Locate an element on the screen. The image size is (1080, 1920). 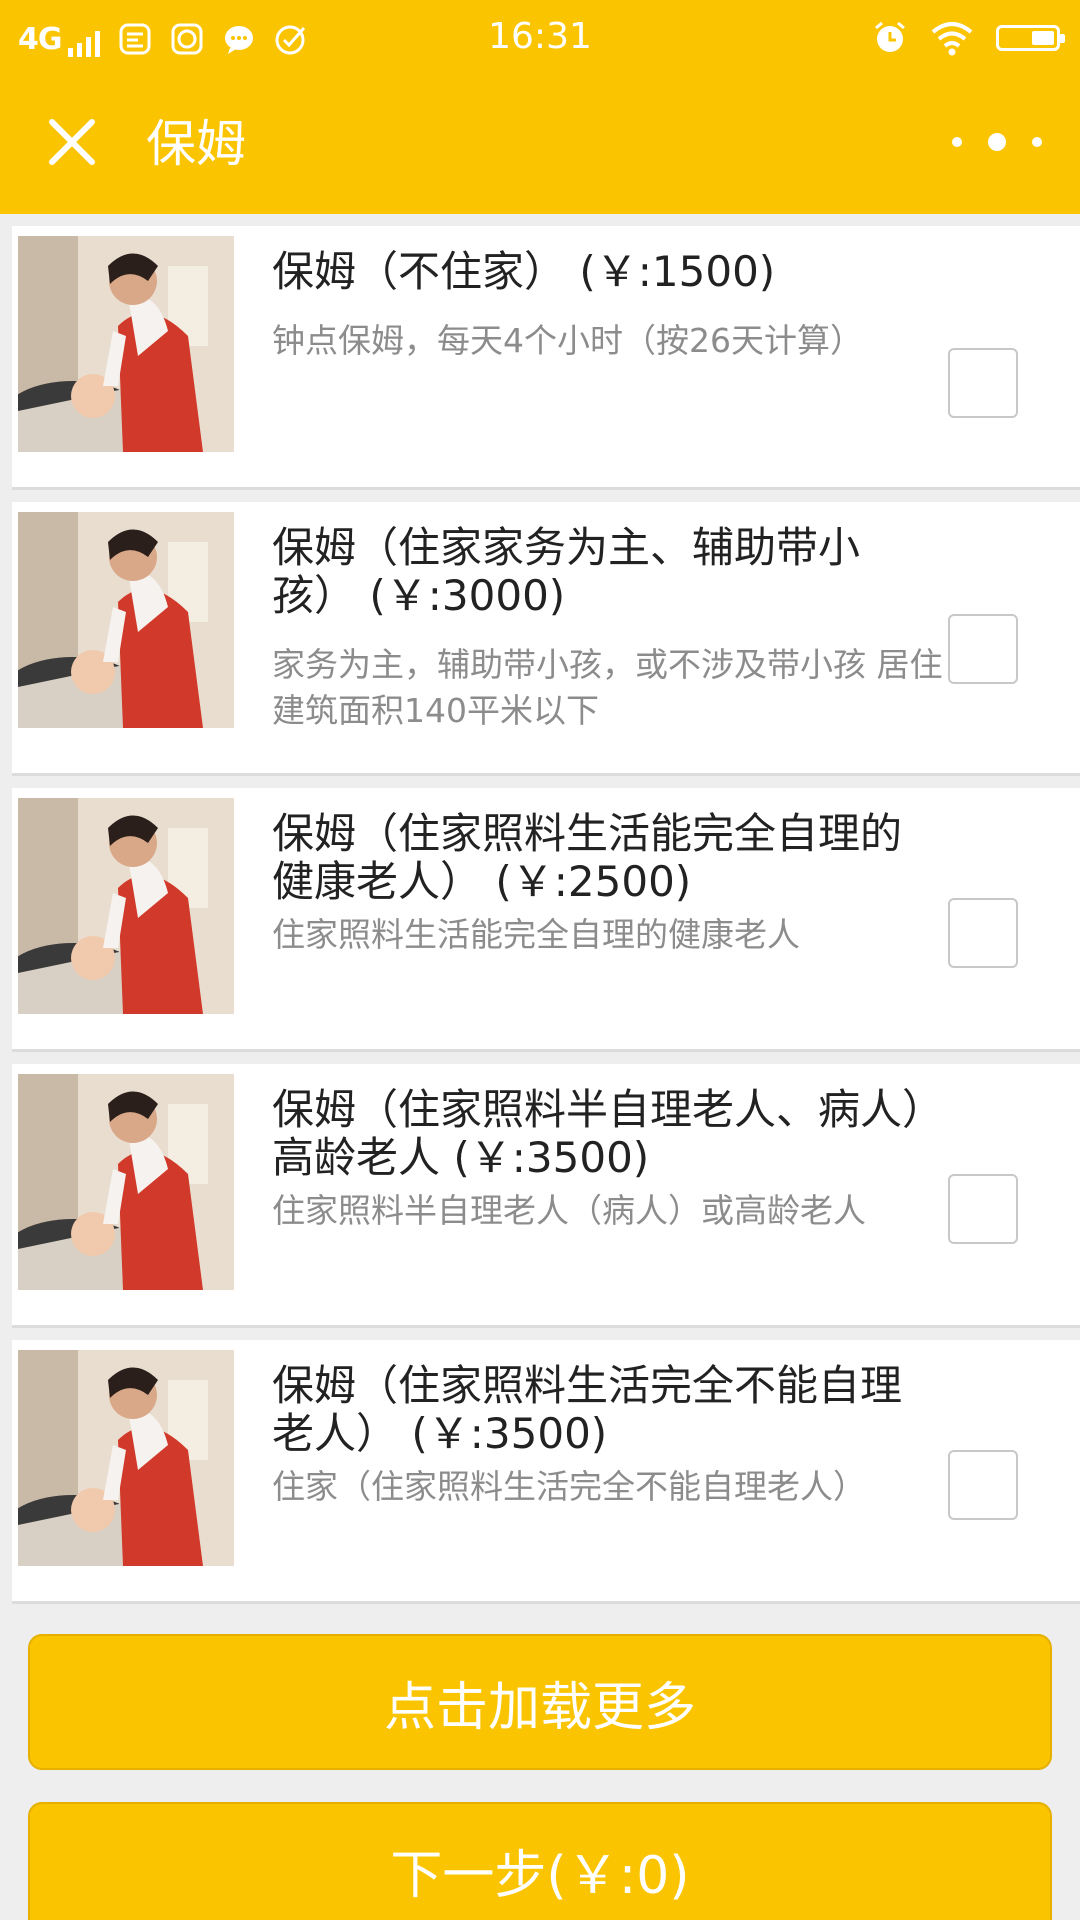
more-options-icon is located at coordinates (997, 142).